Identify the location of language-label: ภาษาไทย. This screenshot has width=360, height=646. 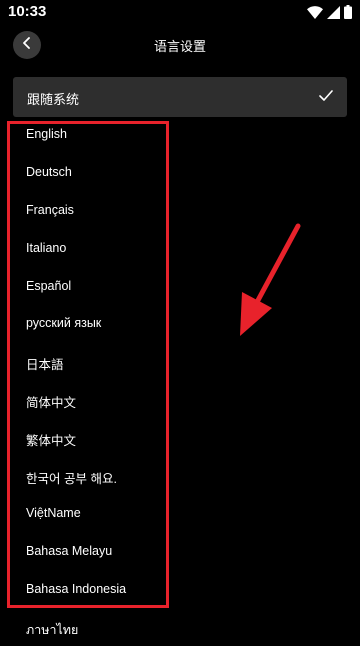
(52, 629).